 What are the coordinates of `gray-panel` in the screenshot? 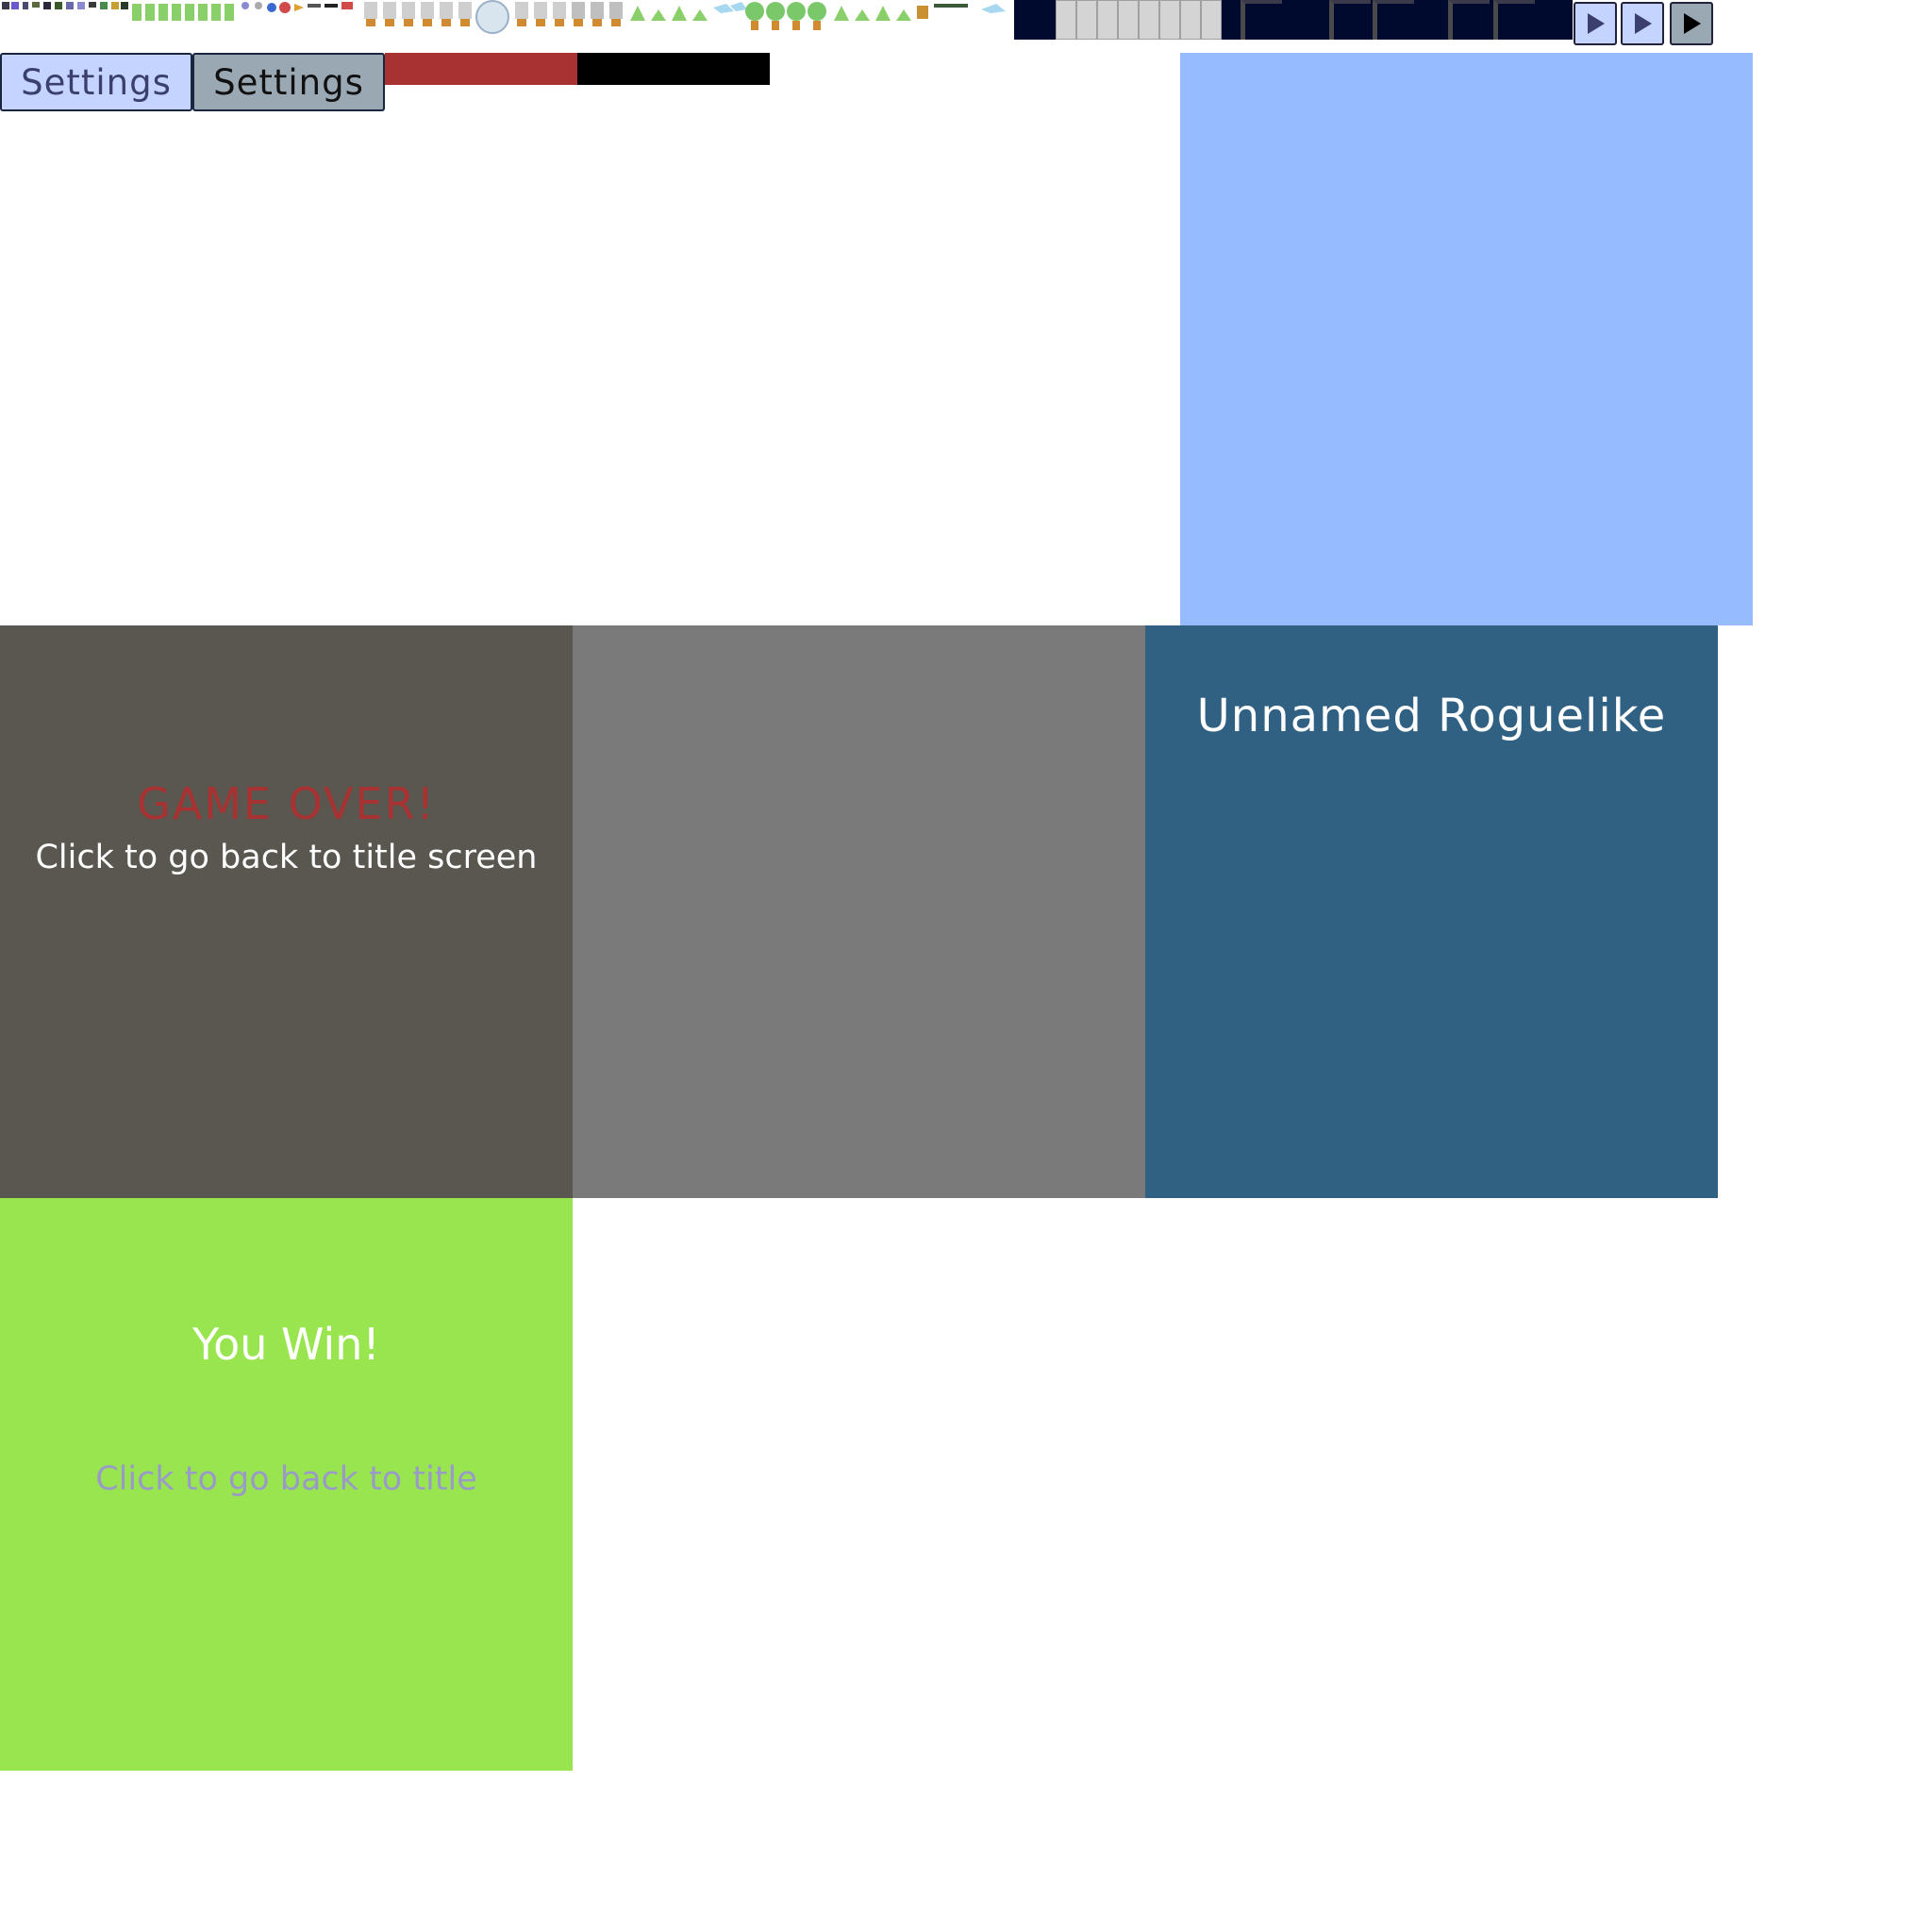 It's located at (859, 911).